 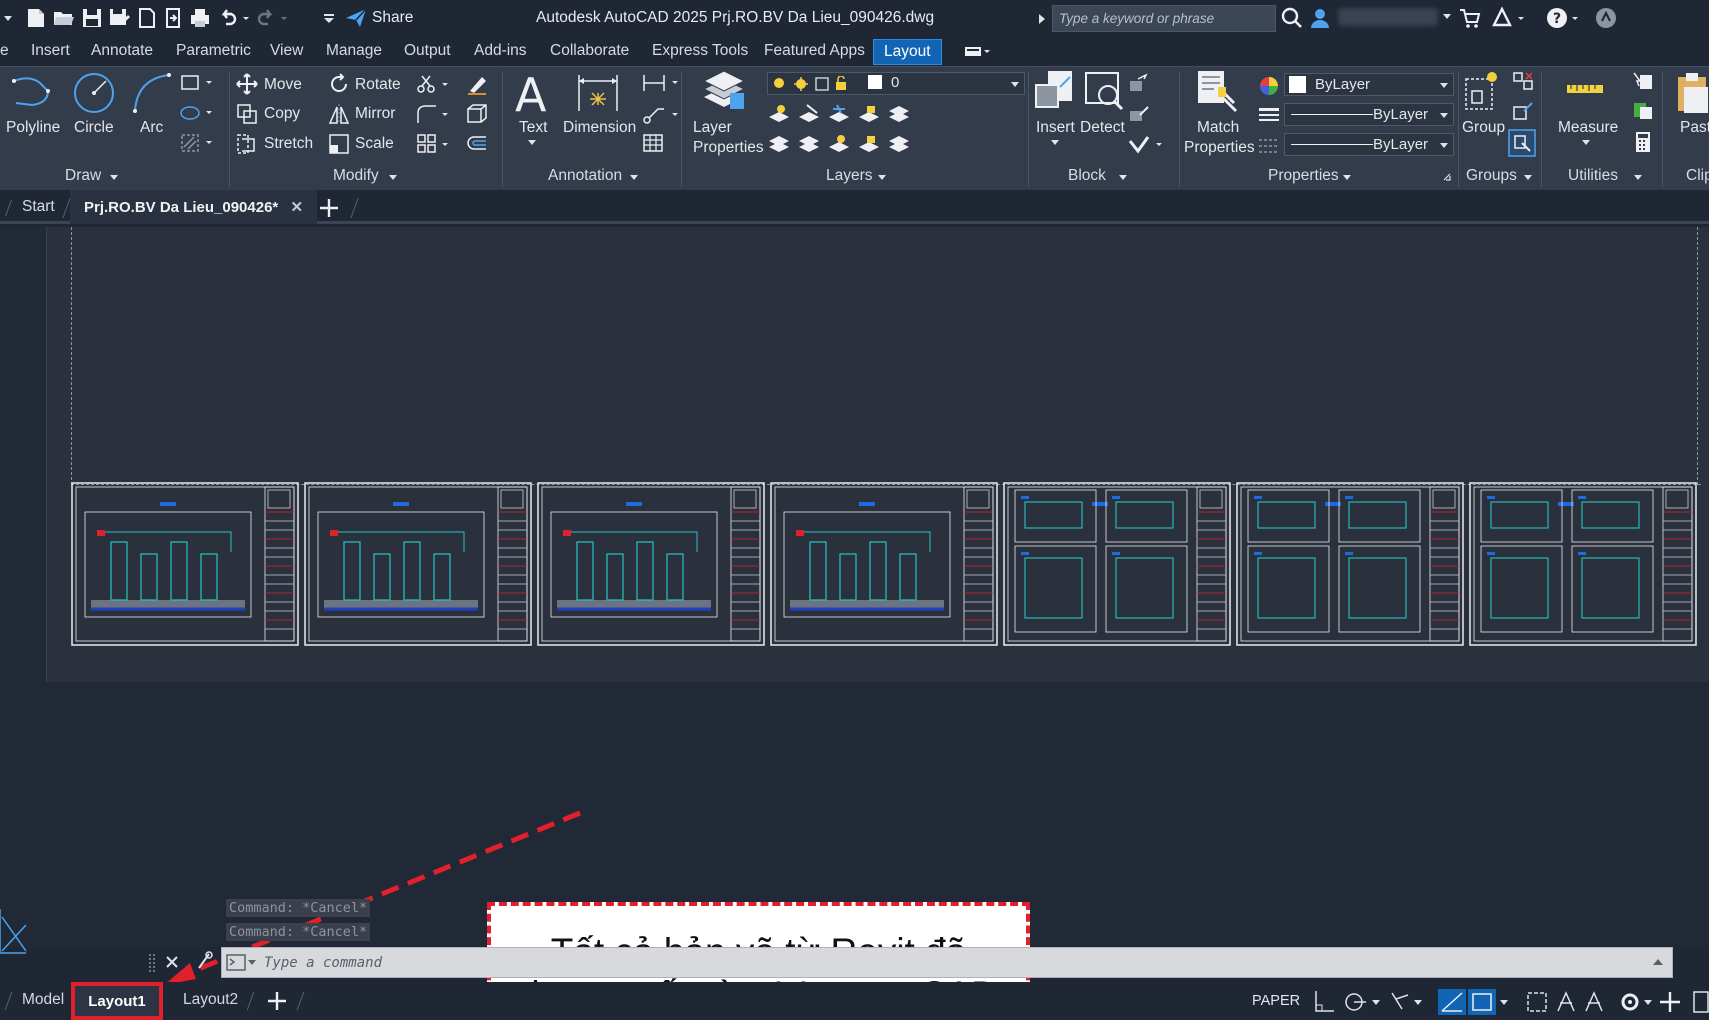 What do you see at coordinates (117, 1001) in the screenshot?
I see `tab-layout1: Layout1` at bounding box center [117, 1001].